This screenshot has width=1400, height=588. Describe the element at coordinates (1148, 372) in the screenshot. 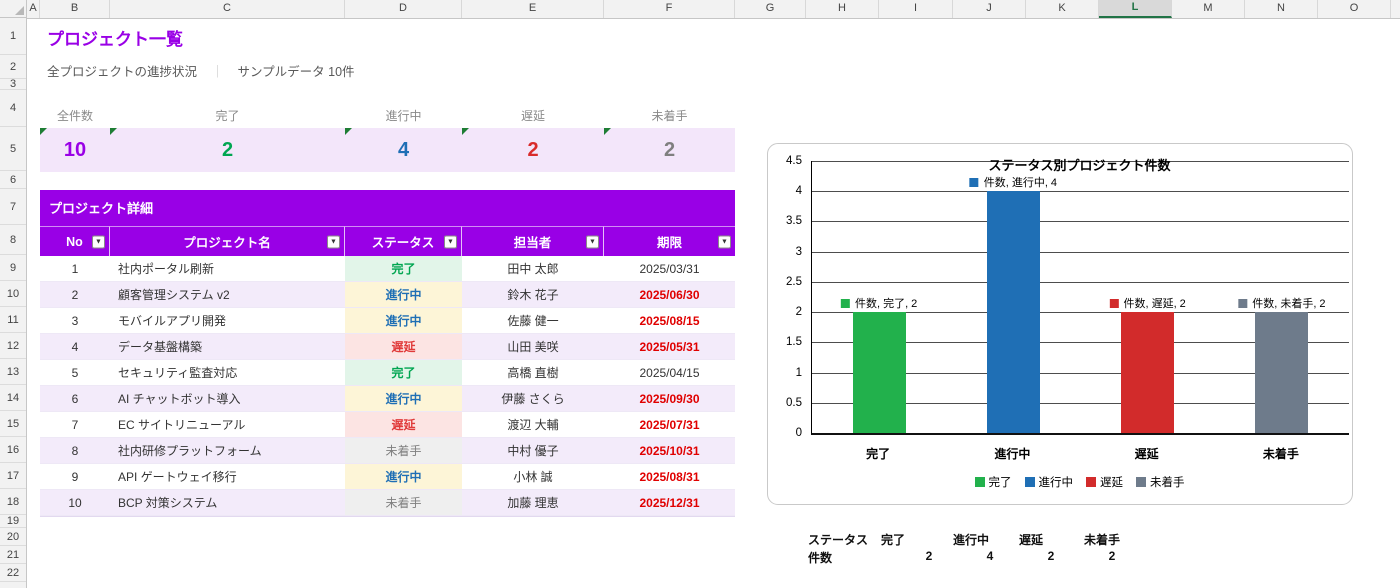

I see `chart-bar-遅延` at that location.